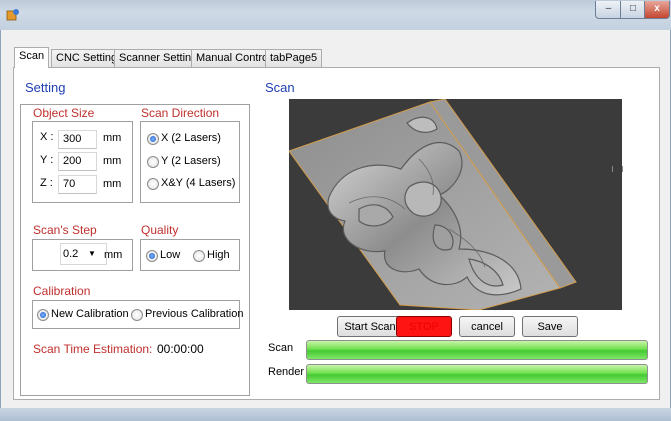 This screenshot has width=671, height=421. I want to click on scan-progress-label: Scan, so click(281, 348).